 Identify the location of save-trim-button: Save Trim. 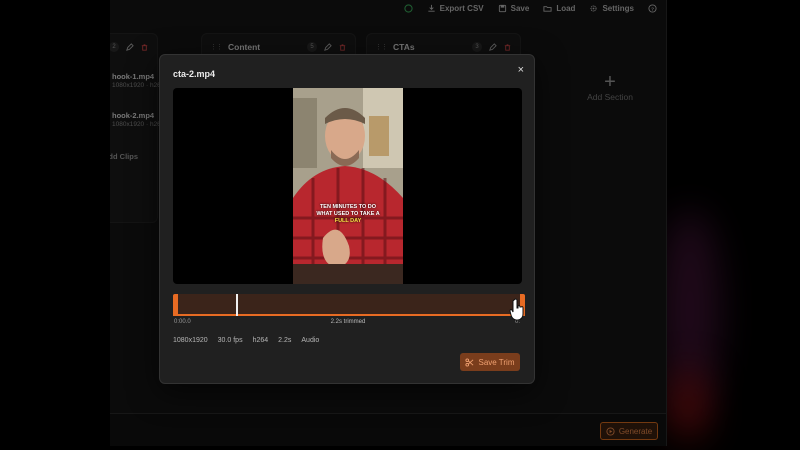
(490, 362).